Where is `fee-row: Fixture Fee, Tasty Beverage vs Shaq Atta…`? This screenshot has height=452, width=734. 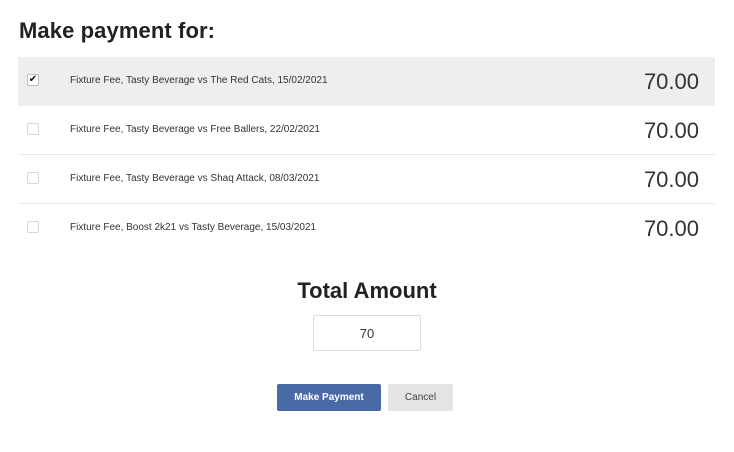 fee-row: Fixture Fee, Tasty Beverage vs Shaq Atta… is located at coordinates (366, 179).